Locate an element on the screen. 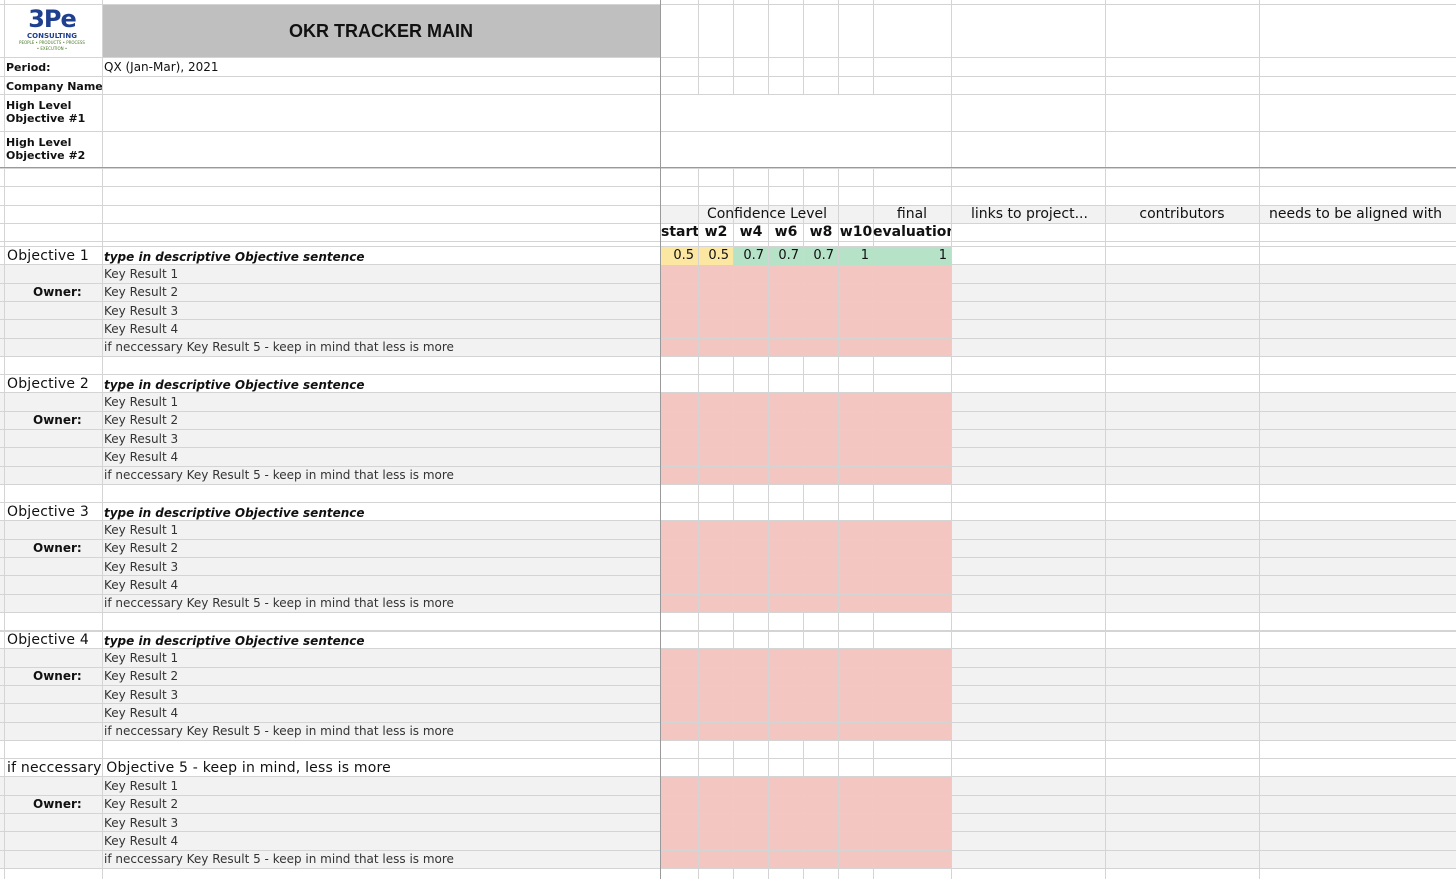  objective-title: Objective 4 is located at coordinates (54, 640).